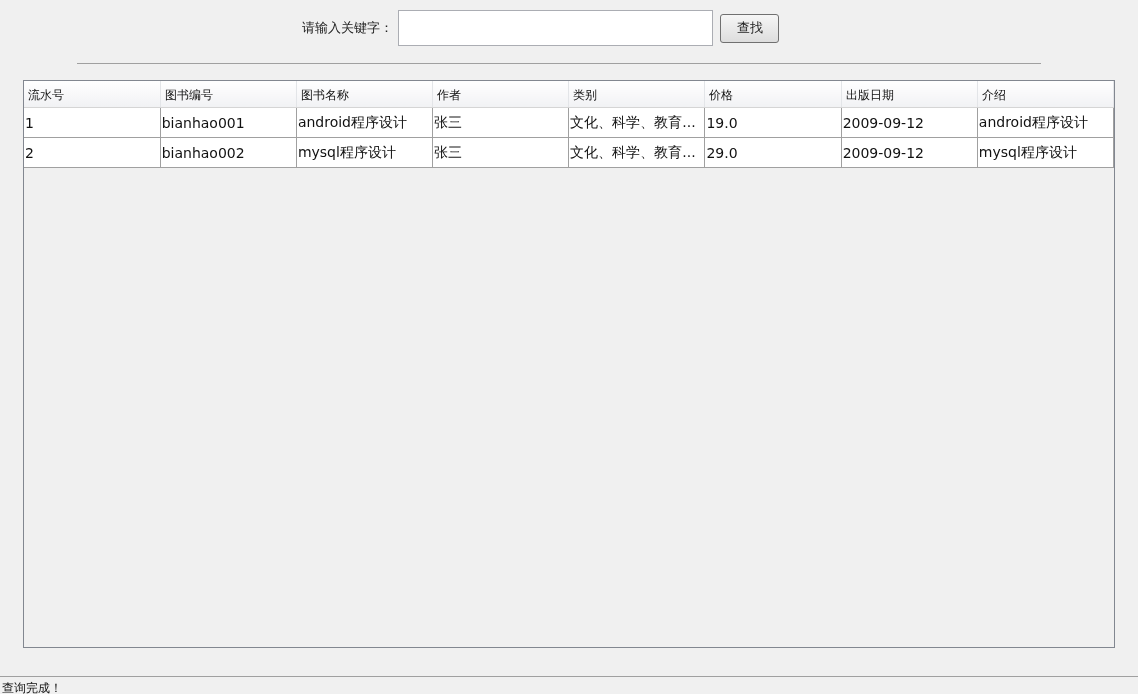  What do you see at coordinates (909, 94) in the screenshot?
I see `column-header: 出版日期` at bounding box center [909, 94].